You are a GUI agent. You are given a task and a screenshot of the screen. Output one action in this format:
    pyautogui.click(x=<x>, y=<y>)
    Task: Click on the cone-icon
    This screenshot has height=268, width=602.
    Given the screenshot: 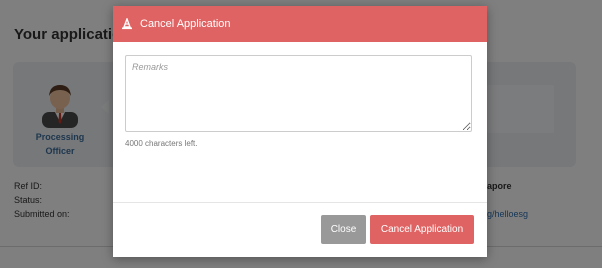 What is the action you would take?
    pyautogui.click(x=127, y=23)
    